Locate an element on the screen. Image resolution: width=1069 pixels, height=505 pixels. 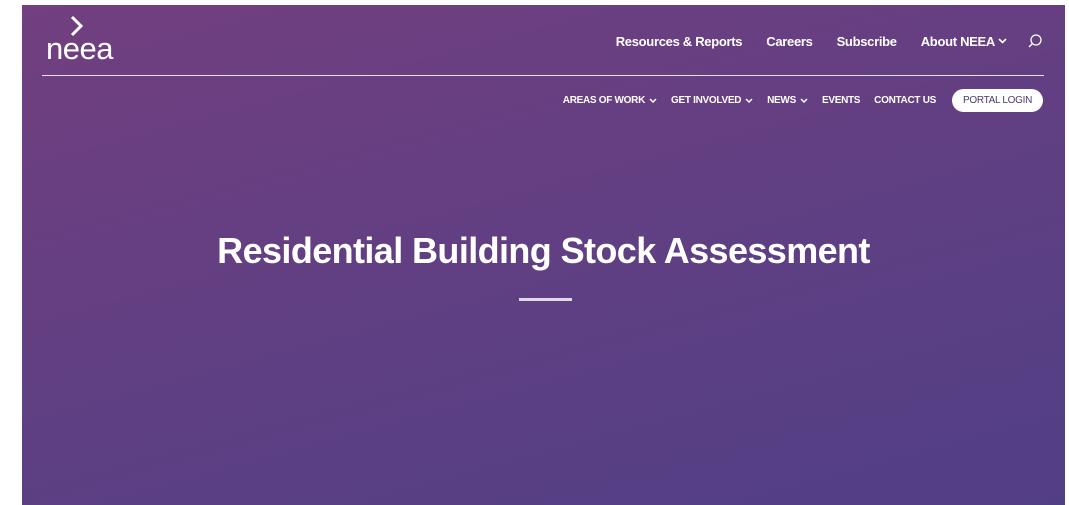
title-underline is located at coordinates (545, 299).